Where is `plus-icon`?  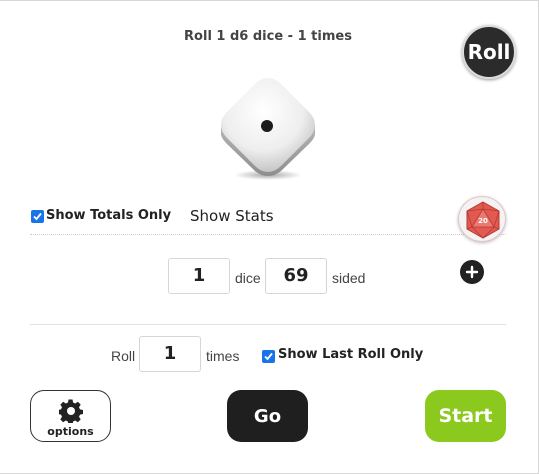 plus-icon is located at coordinates (472, 272).